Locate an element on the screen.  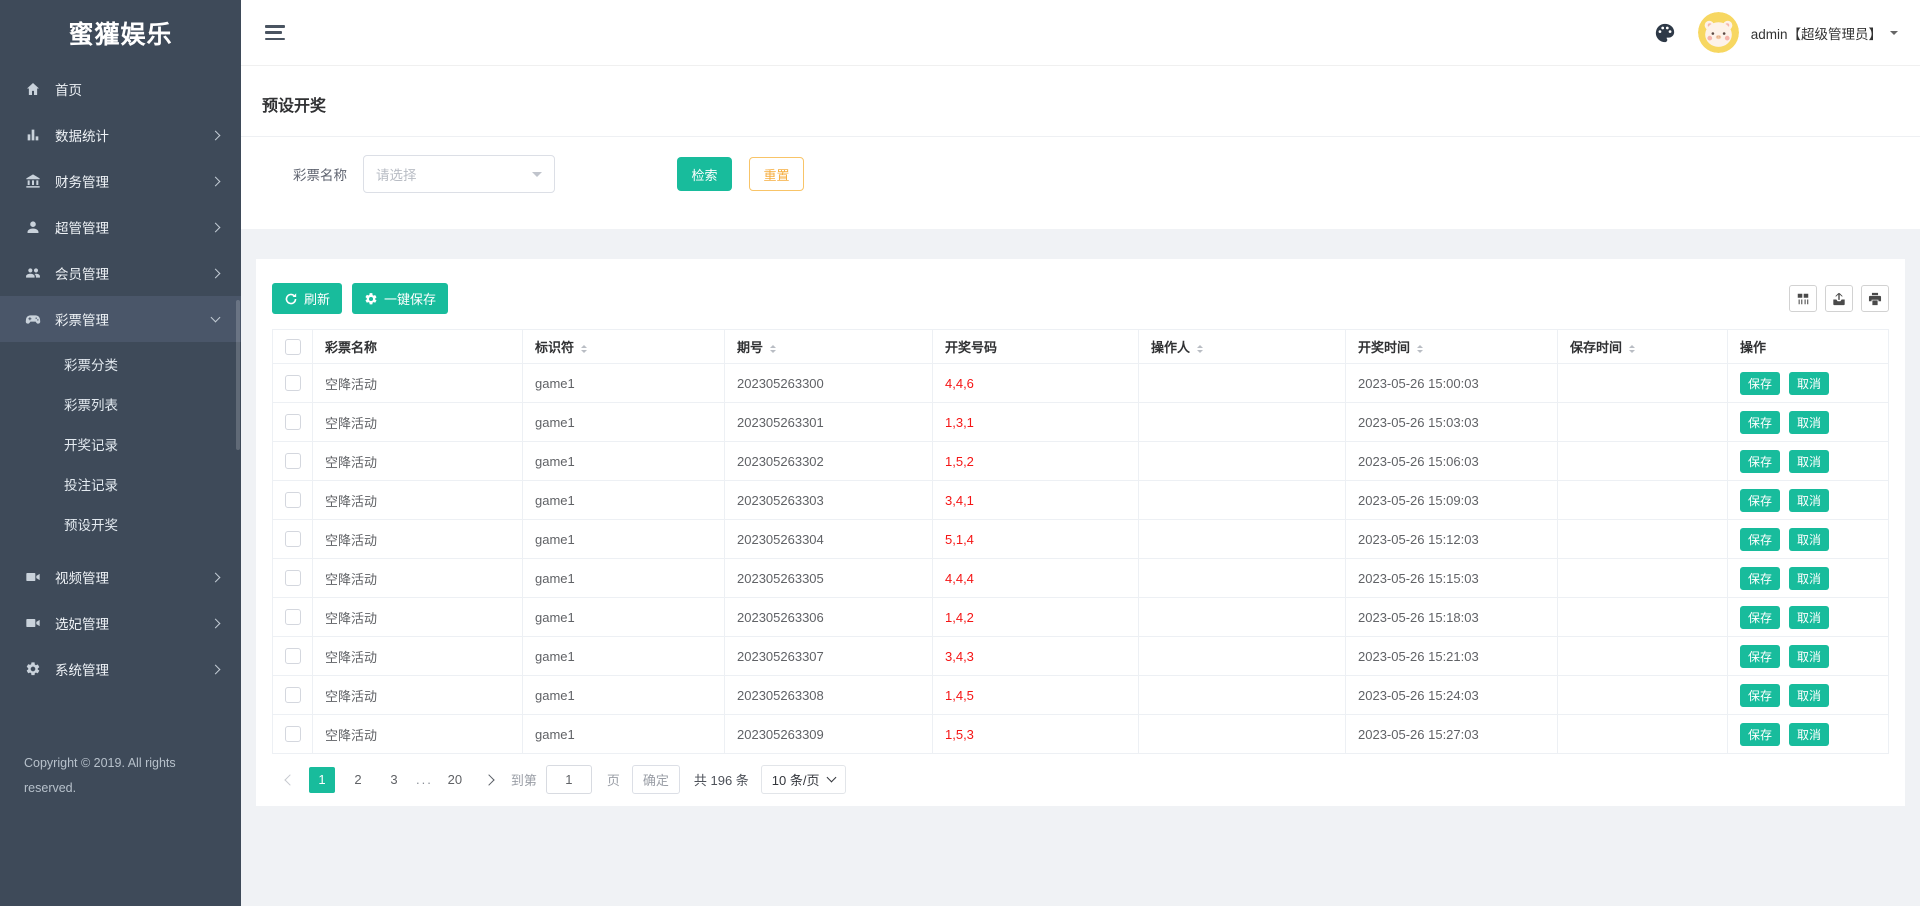
column-header: 开奖时间 is located at coordinates (1451, 346).